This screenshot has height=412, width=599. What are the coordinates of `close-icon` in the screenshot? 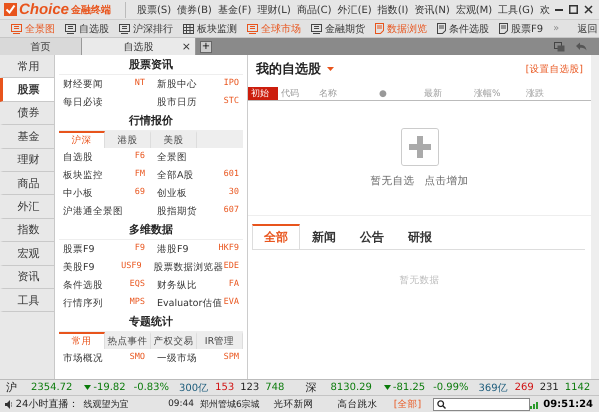 It's located at (588, 9).